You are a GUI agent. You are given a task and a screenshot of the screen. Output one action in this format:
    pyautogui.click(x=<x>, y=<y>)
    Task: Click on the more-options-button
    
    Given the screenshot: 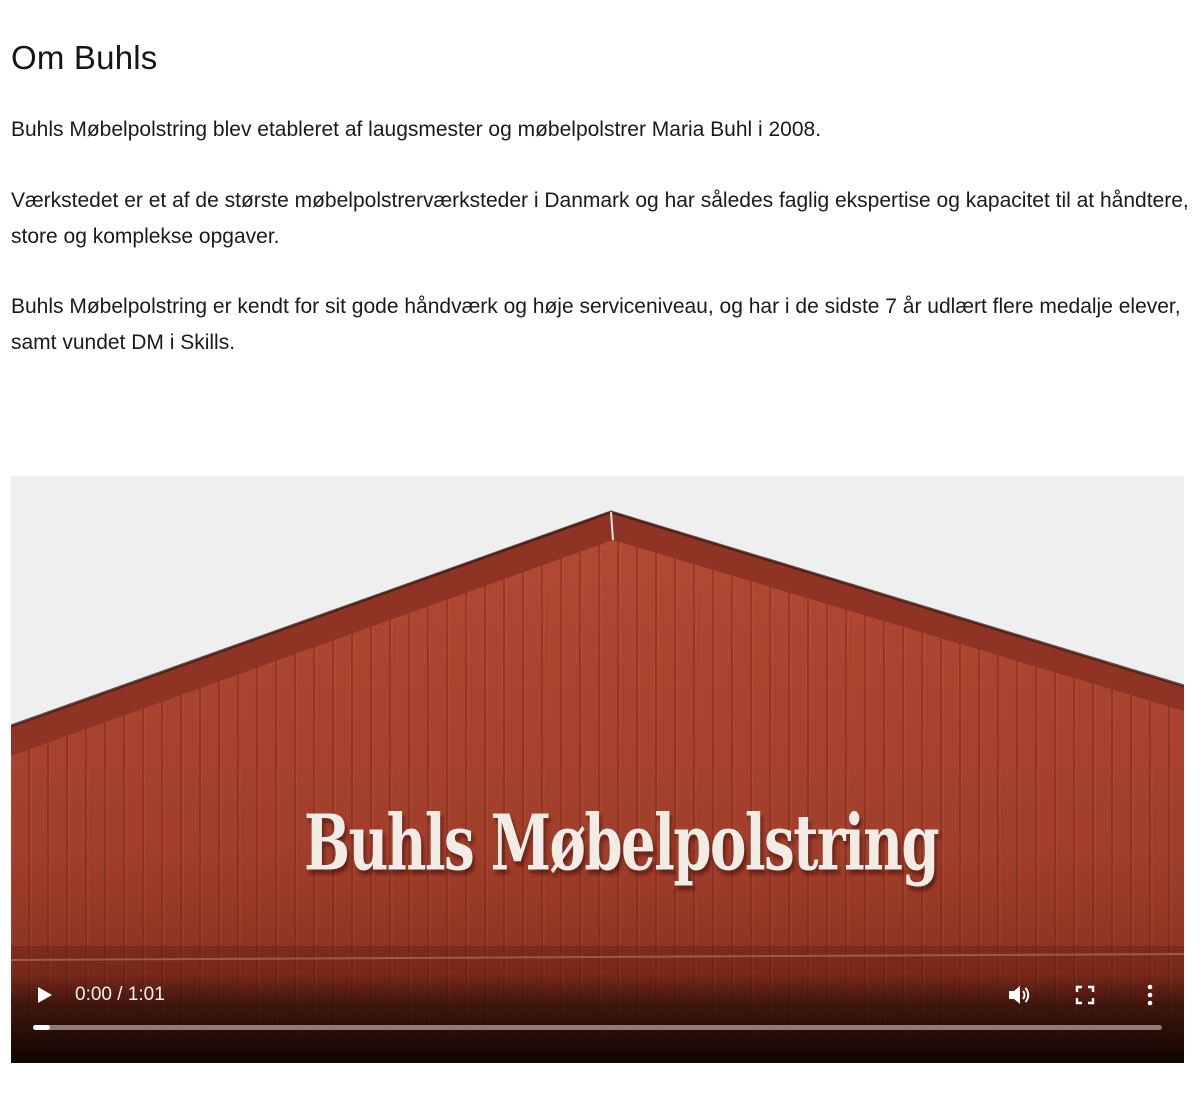 What is the action you would take?
    pyautogui.click(x=1150, y=995)
    